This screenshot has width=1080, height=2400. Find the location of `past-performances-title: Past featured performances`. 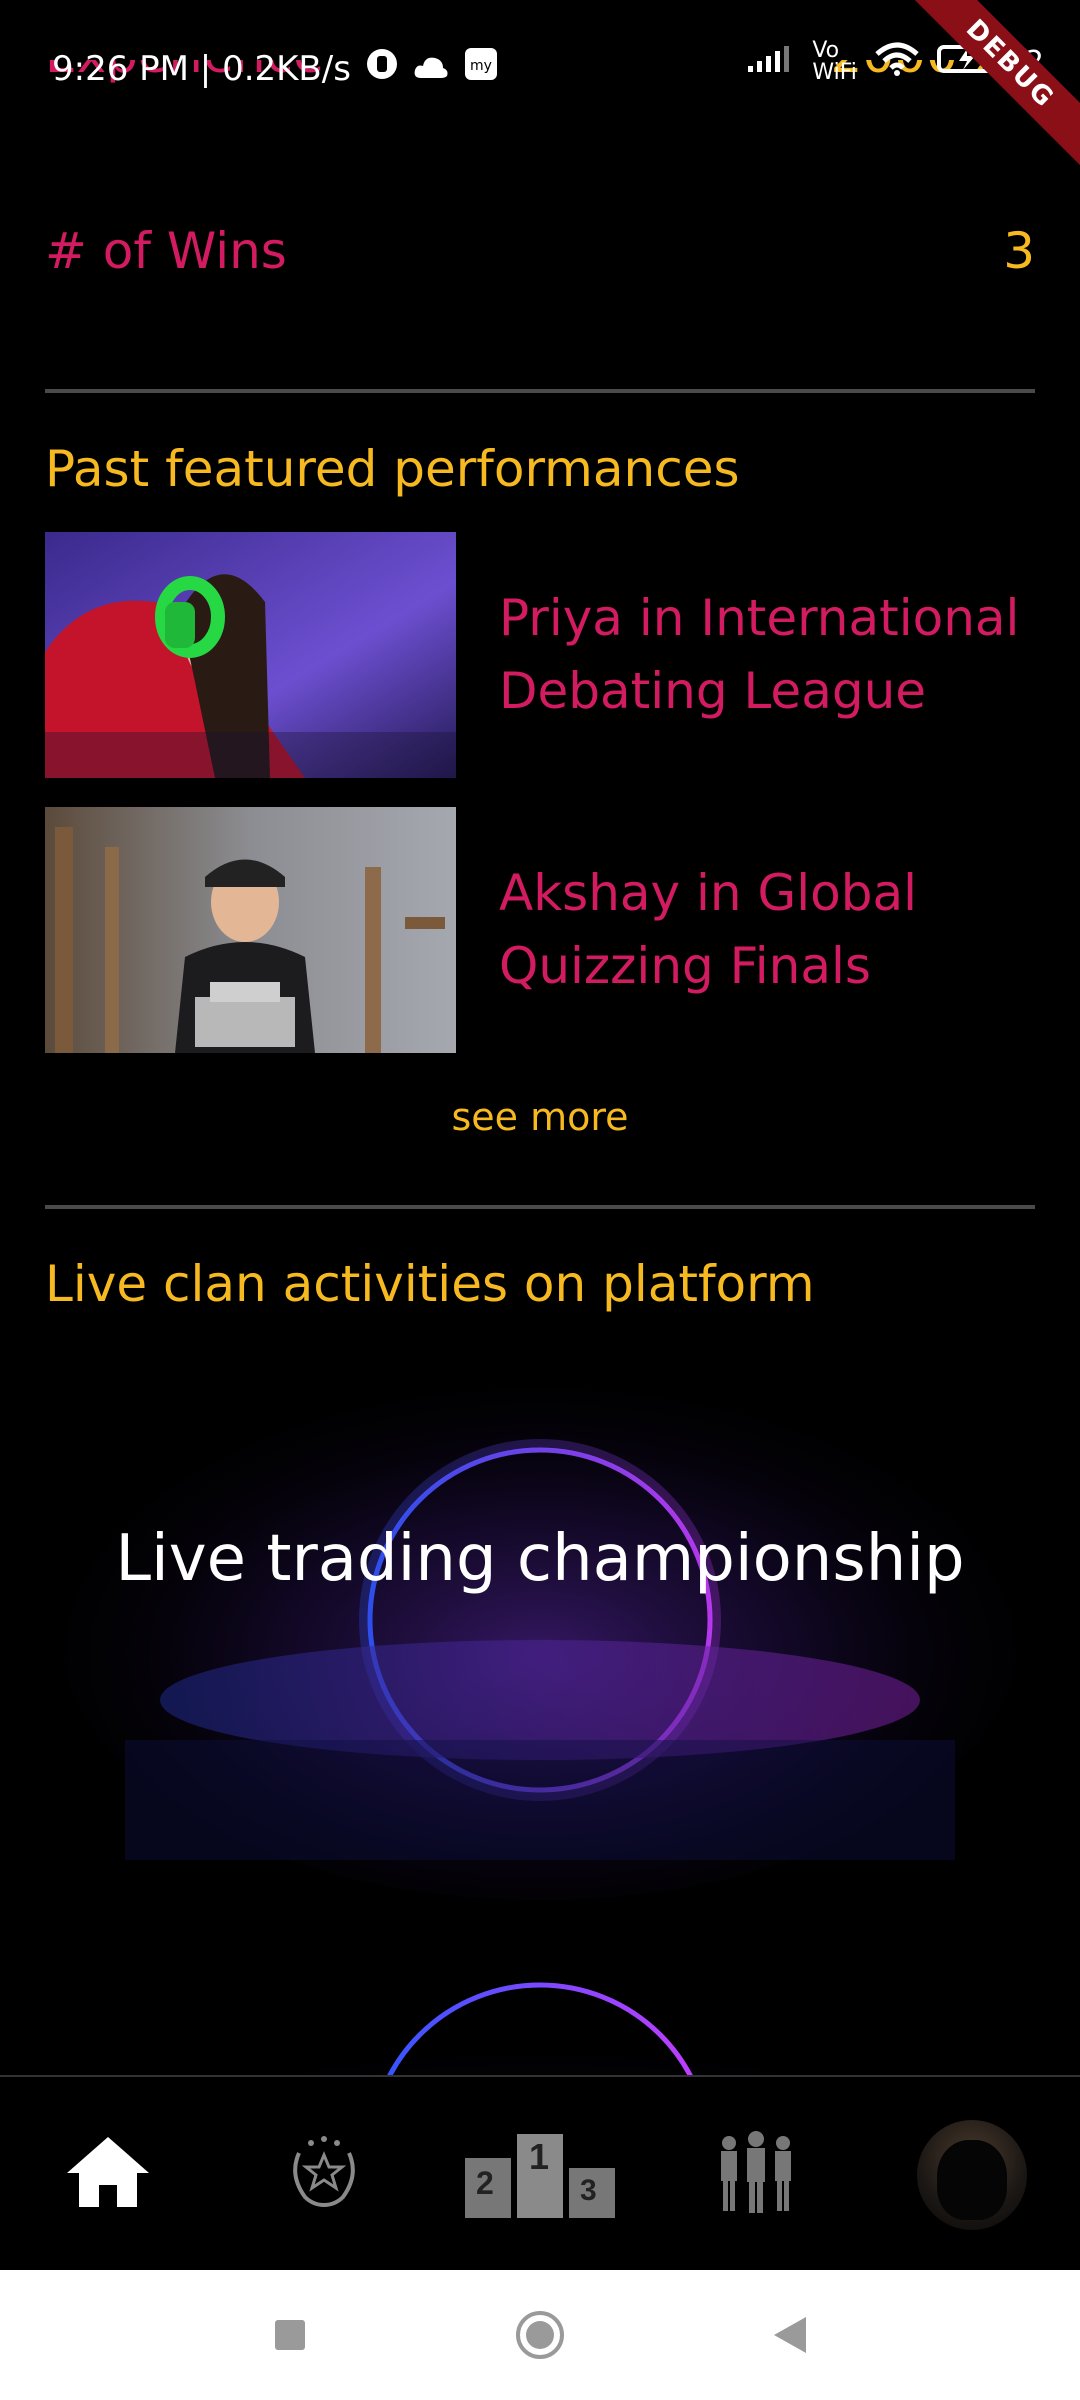

past-performances-title: Past featured performances is located at coordinates (392, 469).